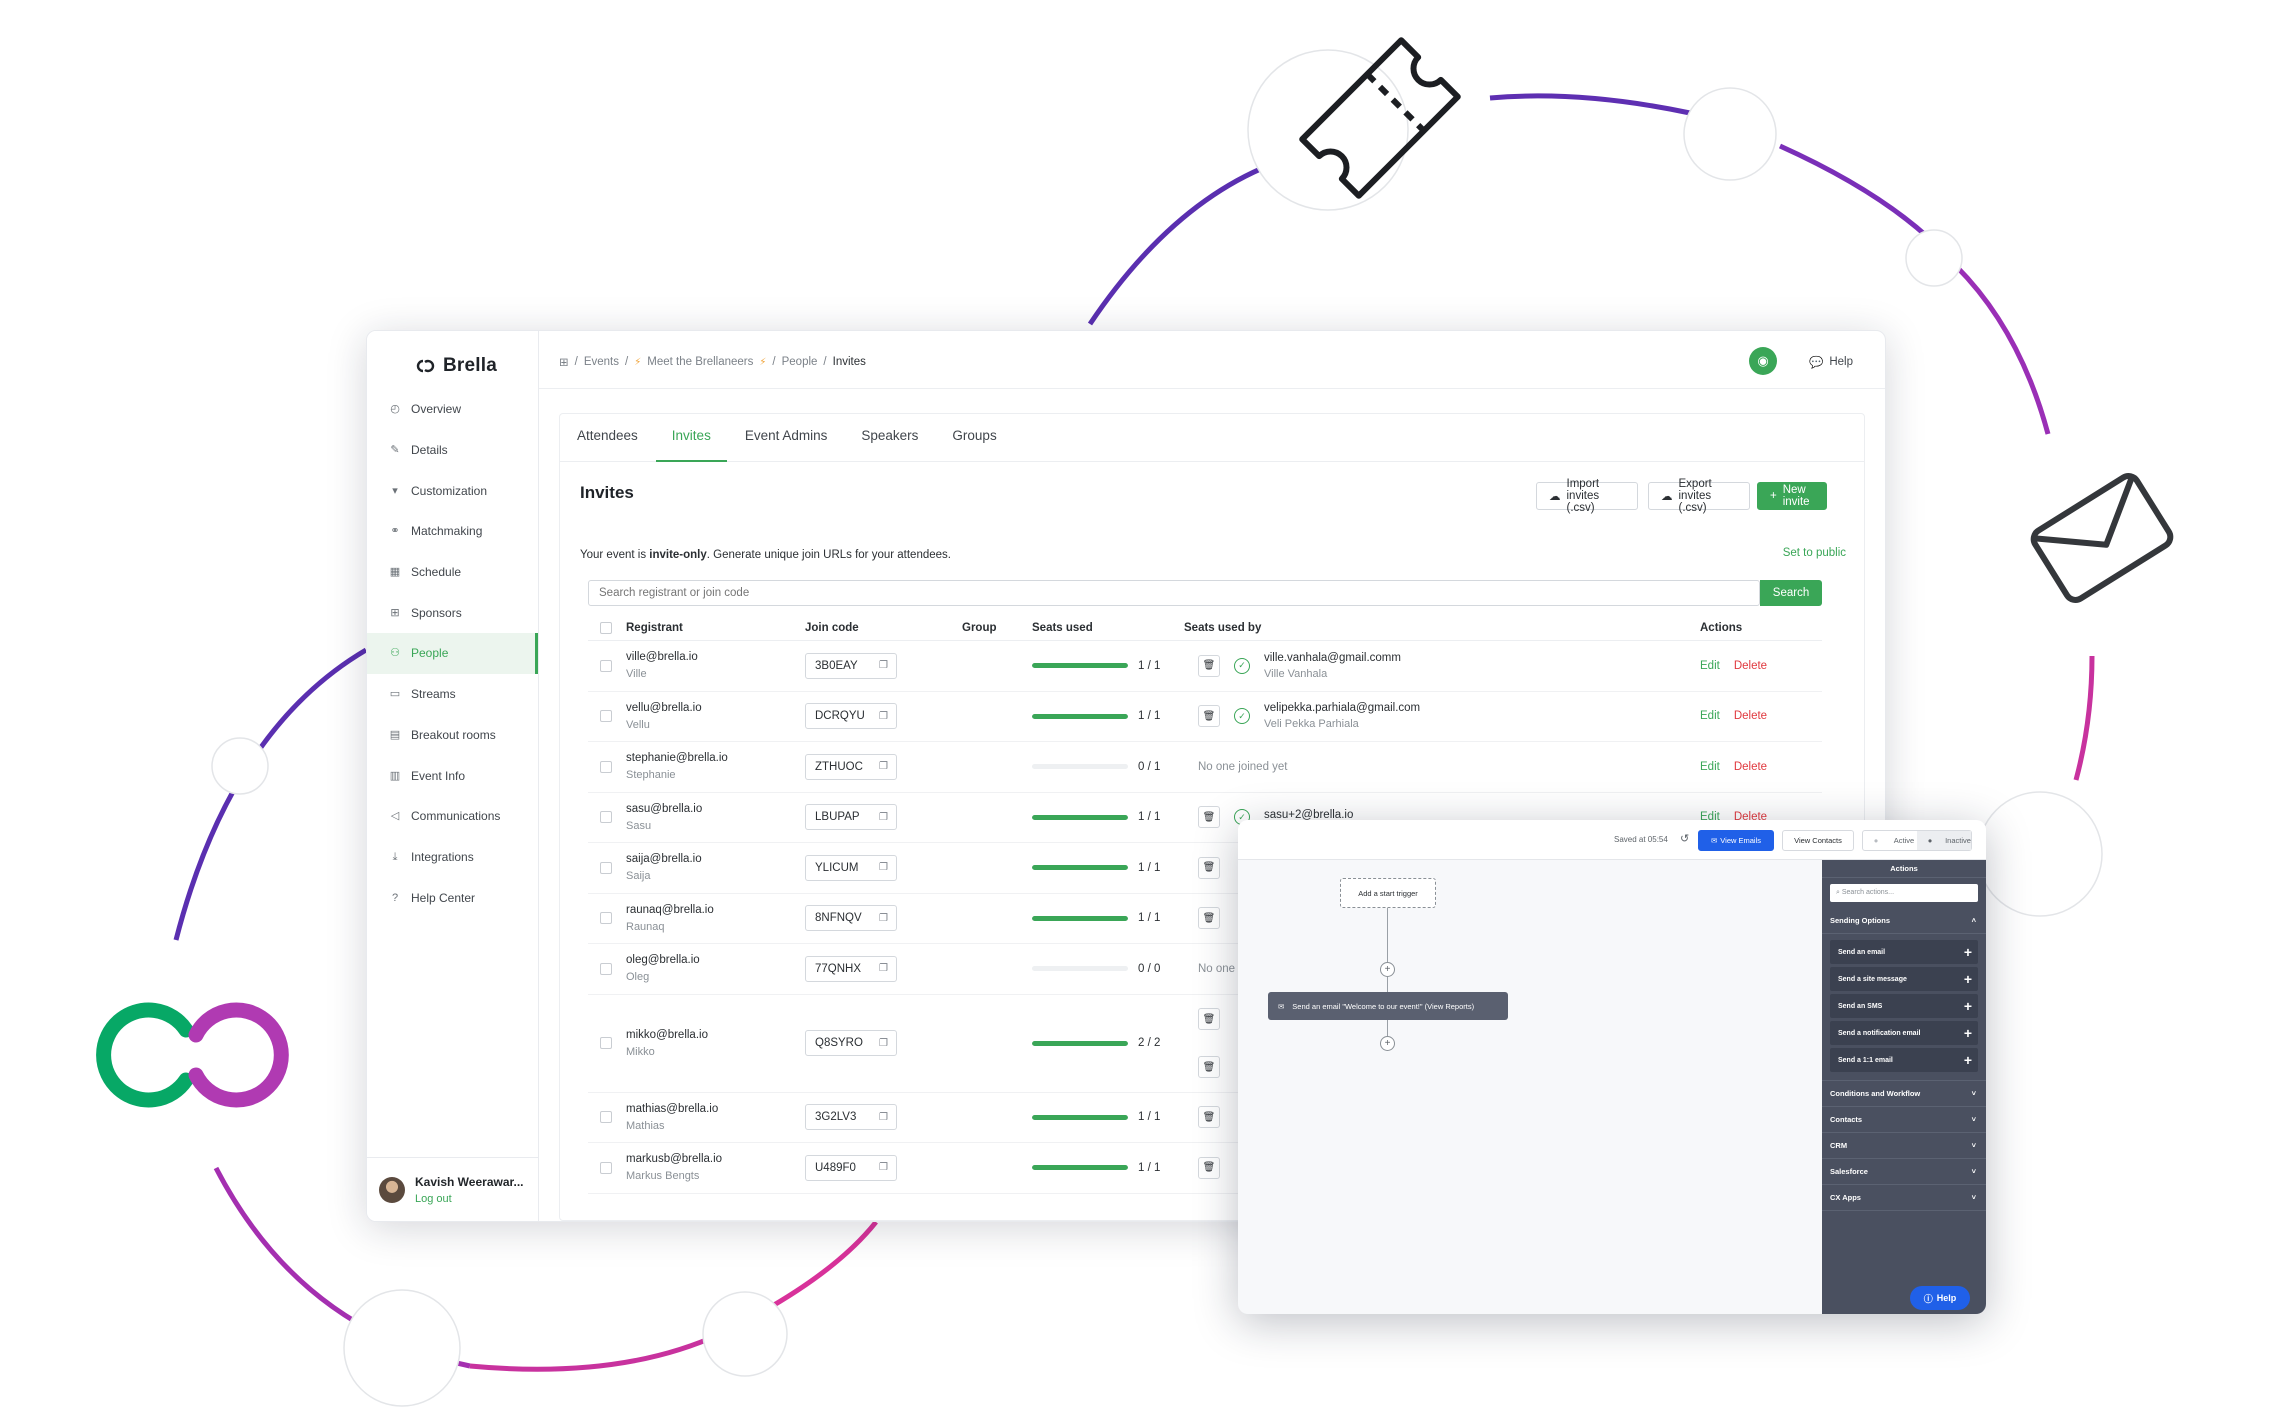 The width and height of the screenshot is (2272, 1408). I want to click on start-trigger-node: Add a start trigger, so click(1388, 893).